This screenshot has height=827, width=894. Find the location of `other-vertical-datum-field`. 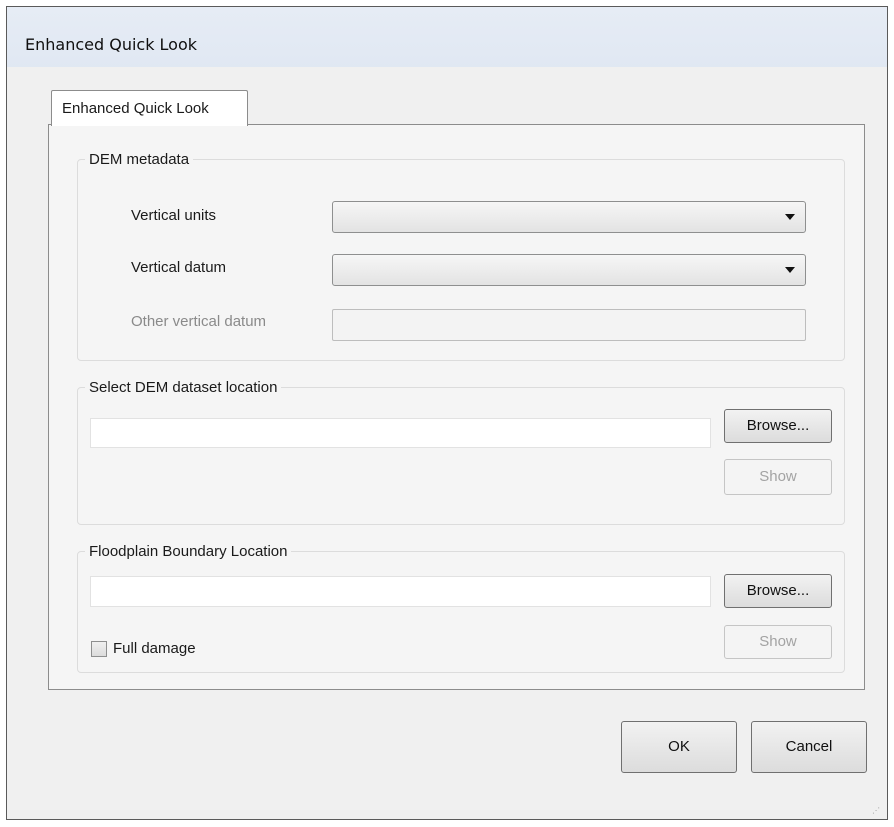

other-vertical-datum-field is located at coordinates (569, 325).